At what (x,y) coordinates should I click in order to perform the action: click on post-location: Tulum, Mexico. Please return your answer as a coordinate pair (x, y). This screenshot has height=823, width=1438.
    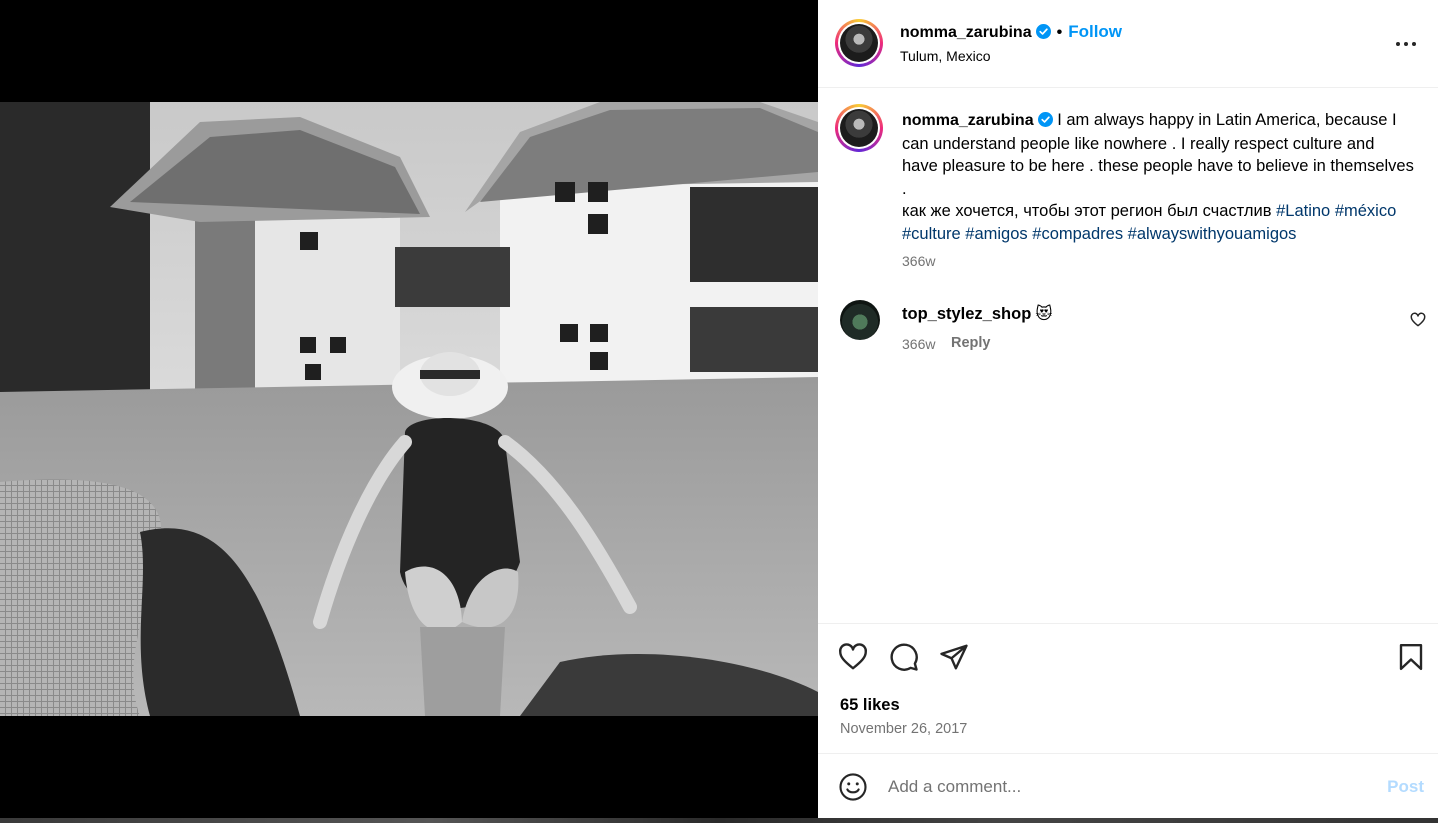
    Looking at the image, I should click on (945, 56).